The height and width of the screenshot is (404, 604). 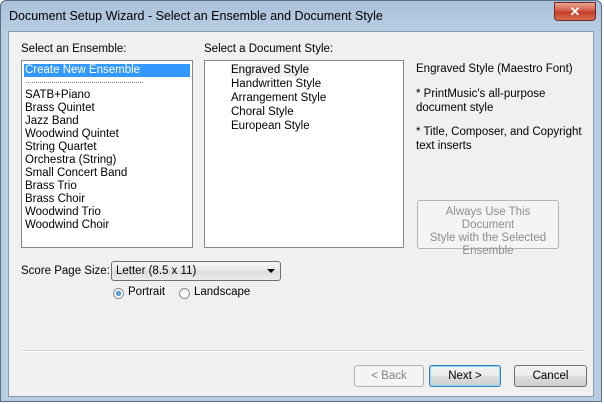 What do you see at coordinates (76, 173) in the screenshot?
I see `ensemble-item: Small Concert Band` at bounding box center [76, 173].